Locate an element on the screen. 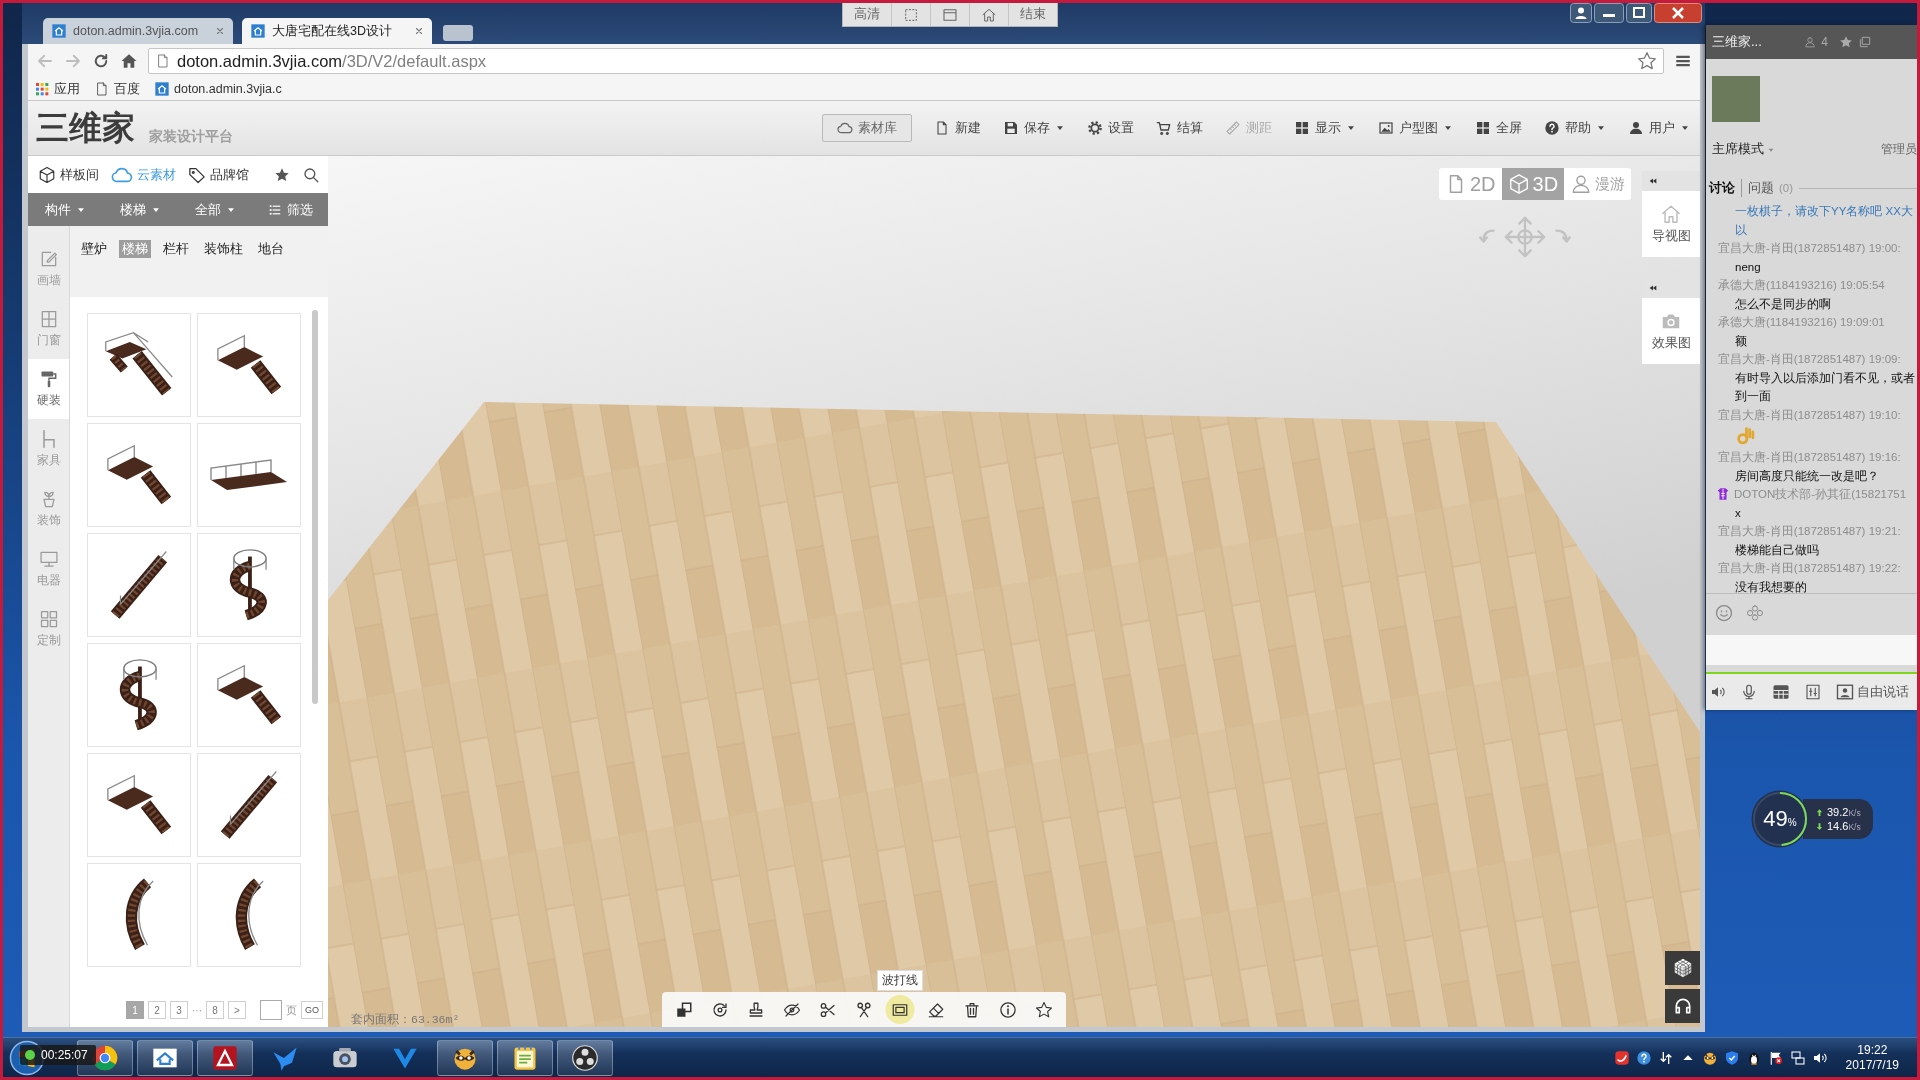  checkout-button: 结算 is located at coordinates (1179, 128).